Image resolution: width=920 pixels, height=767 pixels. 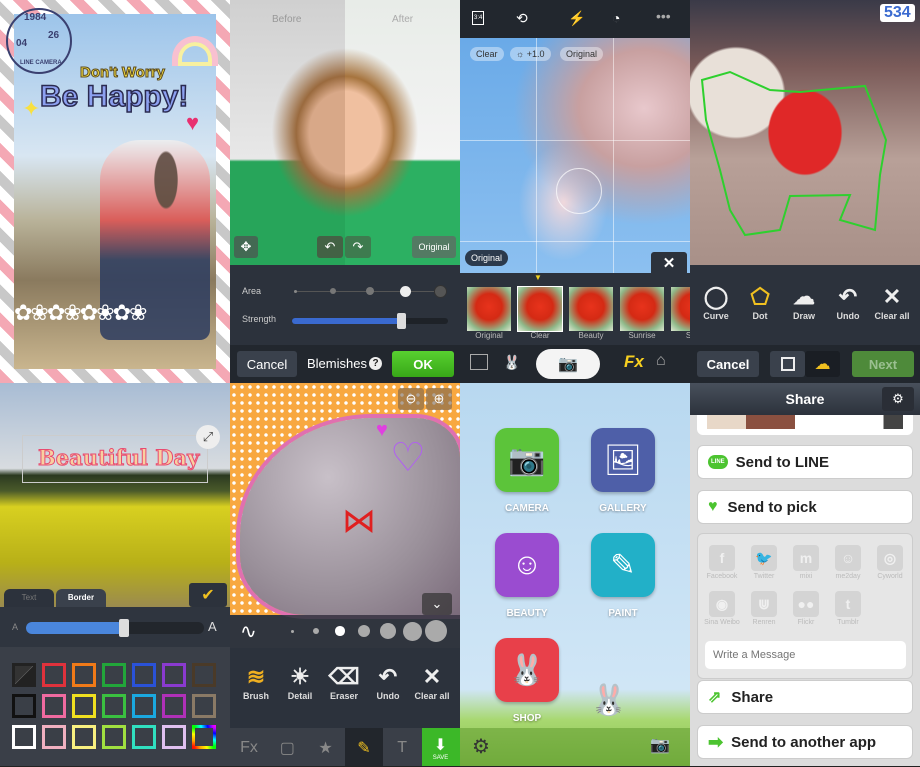 What do you see at coordinates (890, 558) in the screenshot?
I see `cyworld-button: ◎` at bounding box center [890, 558].